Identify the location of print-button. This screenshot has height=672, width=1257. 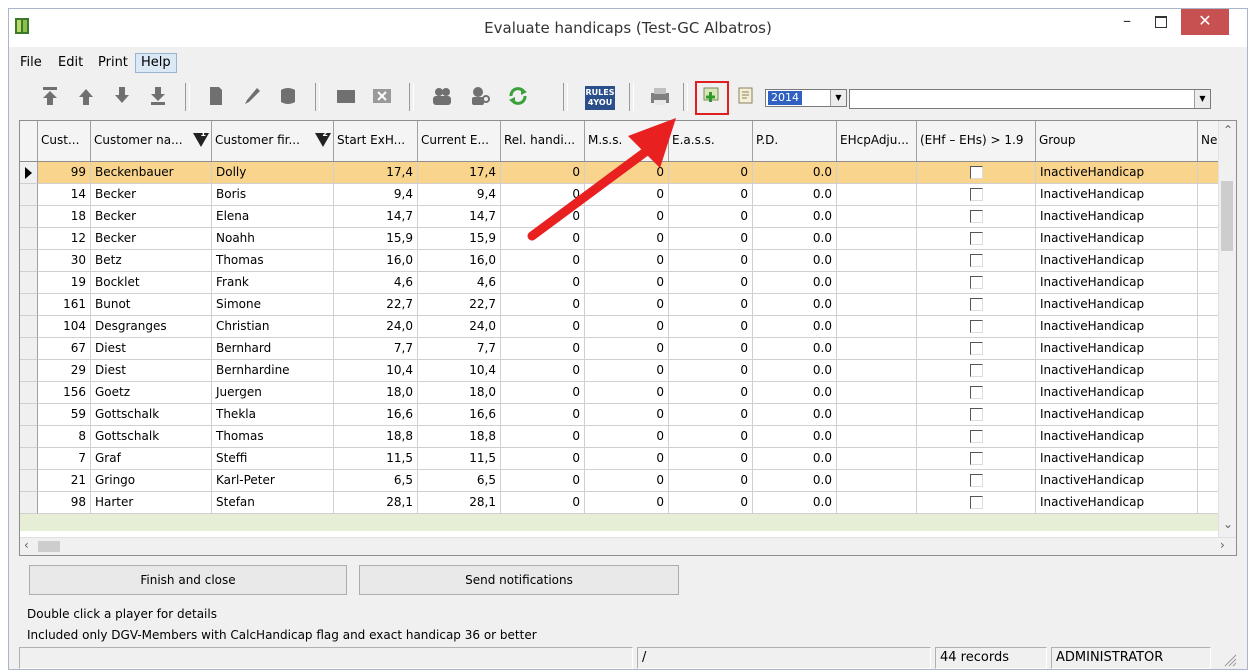
(660, 96).